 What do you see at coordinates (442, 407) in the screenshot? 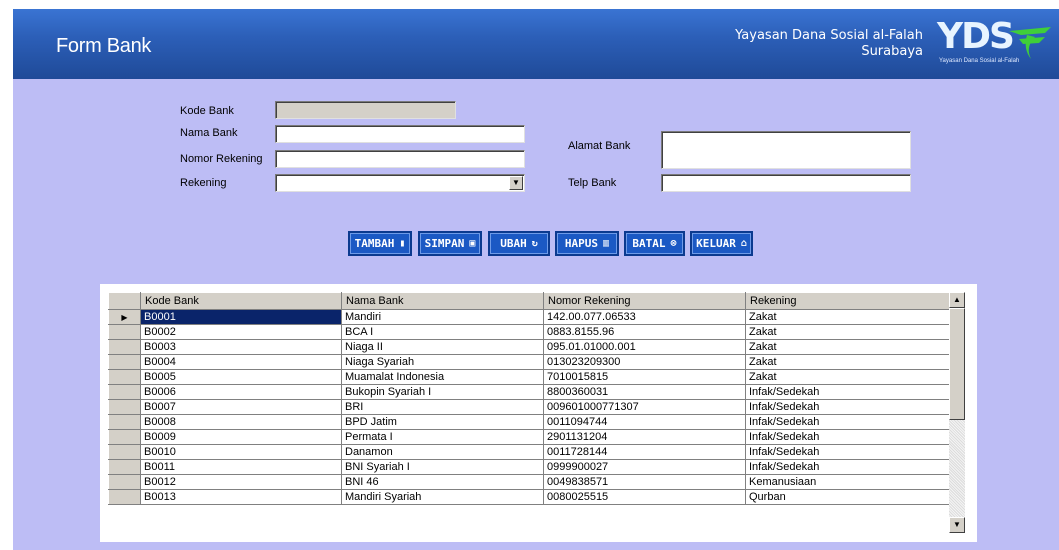
I see `table-cell: BRI` at bounding box center [442, 407].